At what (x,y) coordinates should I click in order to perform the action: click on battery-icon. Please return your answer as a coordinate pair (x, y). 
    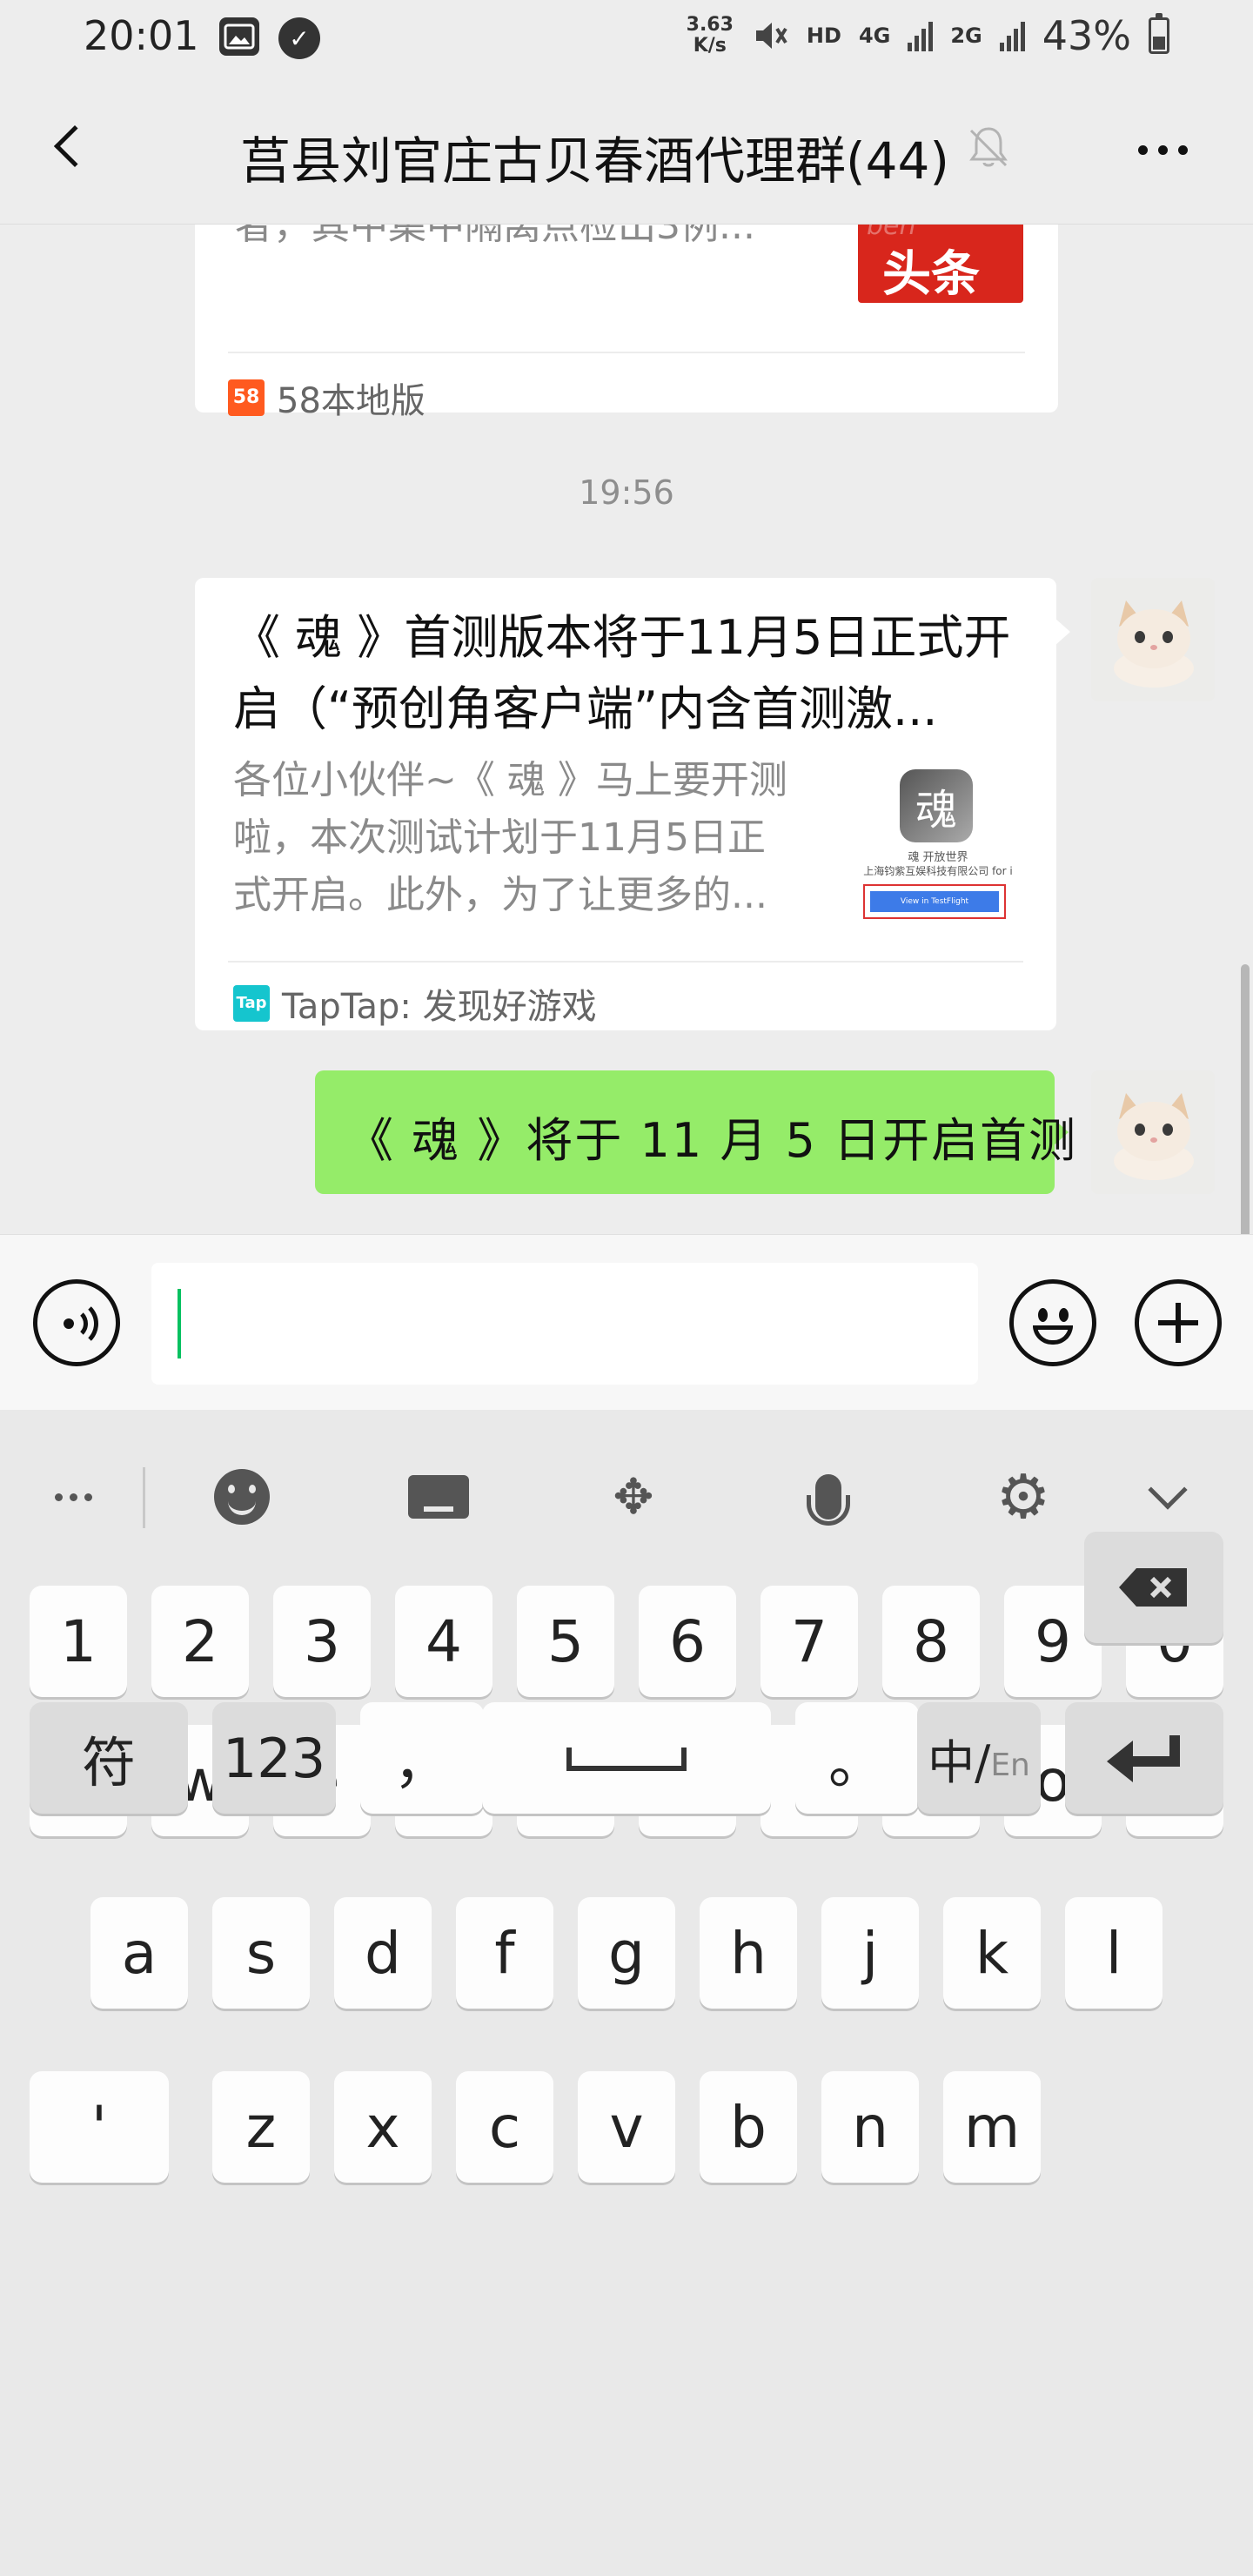
    Looking at the image, I should click on (1159, 34).